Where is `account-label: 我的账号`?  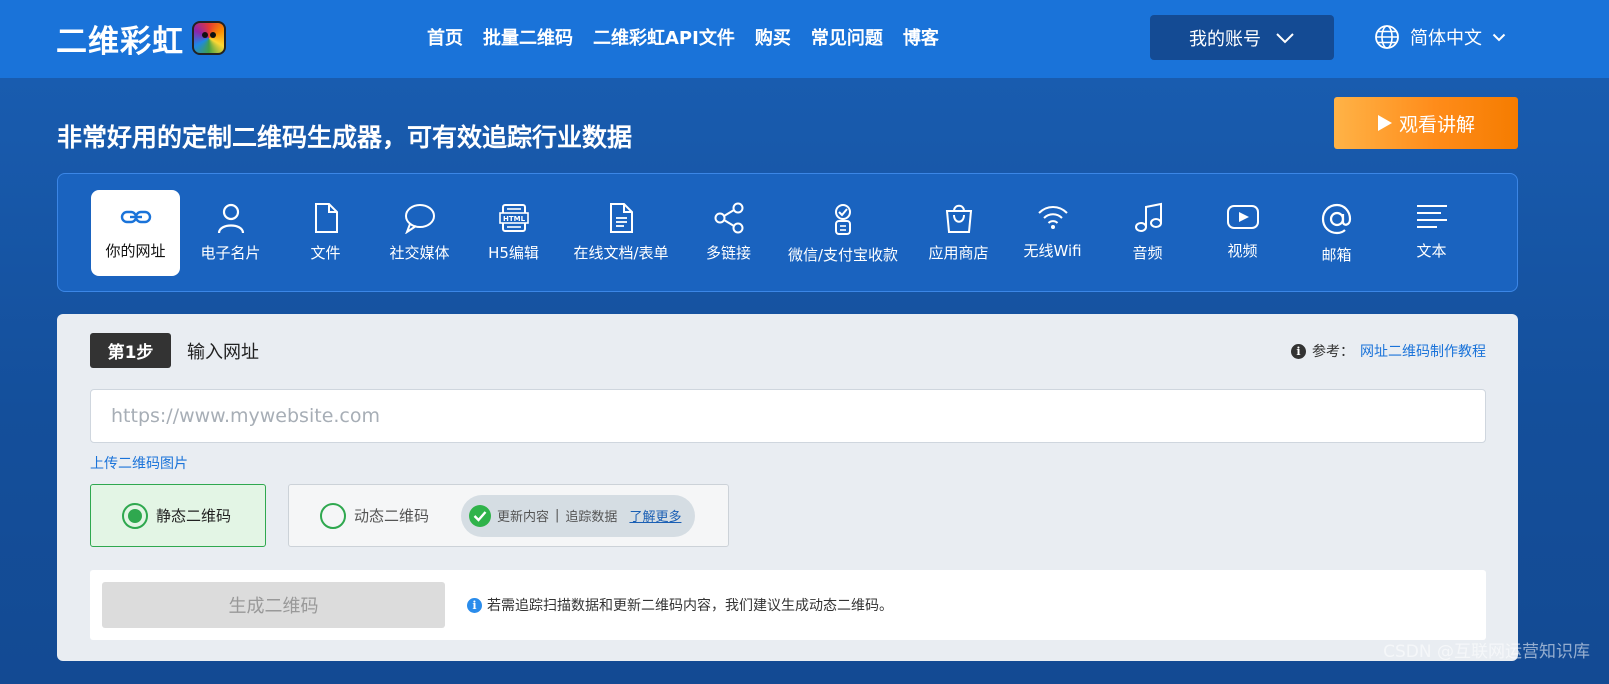 account-label: 我的账号 is located at coordinates (1225, 39).